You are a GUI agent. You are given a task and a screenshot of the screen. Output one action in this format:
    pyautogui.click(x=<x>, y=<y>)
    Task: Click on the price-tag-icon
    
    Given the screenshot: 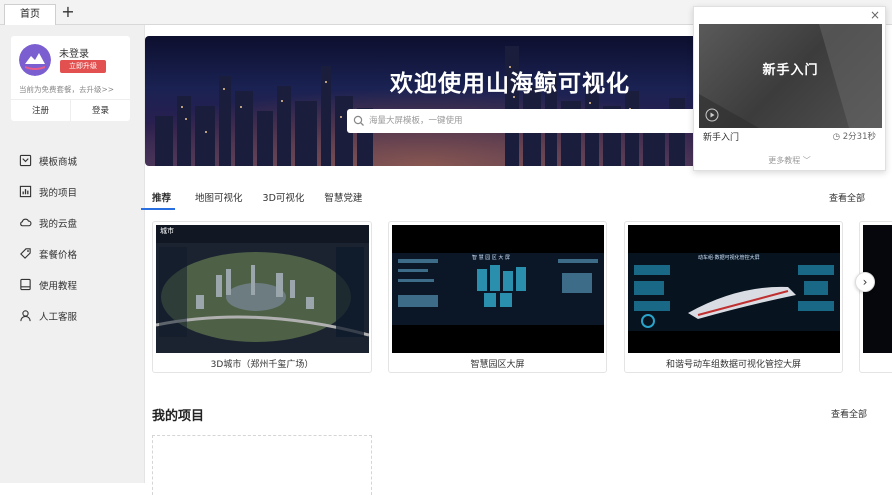 What is the action you would take?
    pyautogui.click(x=25, y=253)
    